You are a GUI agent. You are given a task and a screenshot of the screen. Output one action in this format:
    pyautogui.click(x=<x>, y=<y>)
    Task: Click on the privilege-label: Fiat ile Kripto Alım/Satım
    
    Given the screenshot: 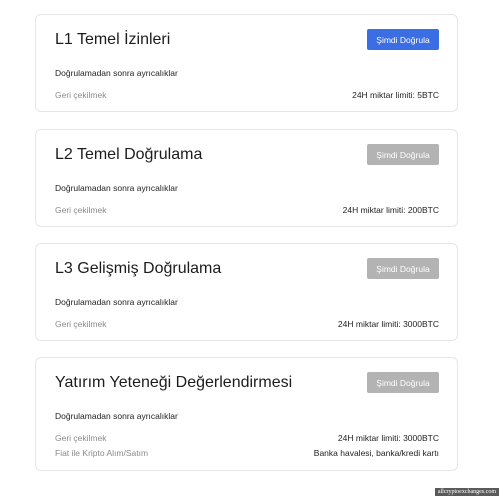 What is the action you would take?
    pyautogui.click(x=102, y=453)
    